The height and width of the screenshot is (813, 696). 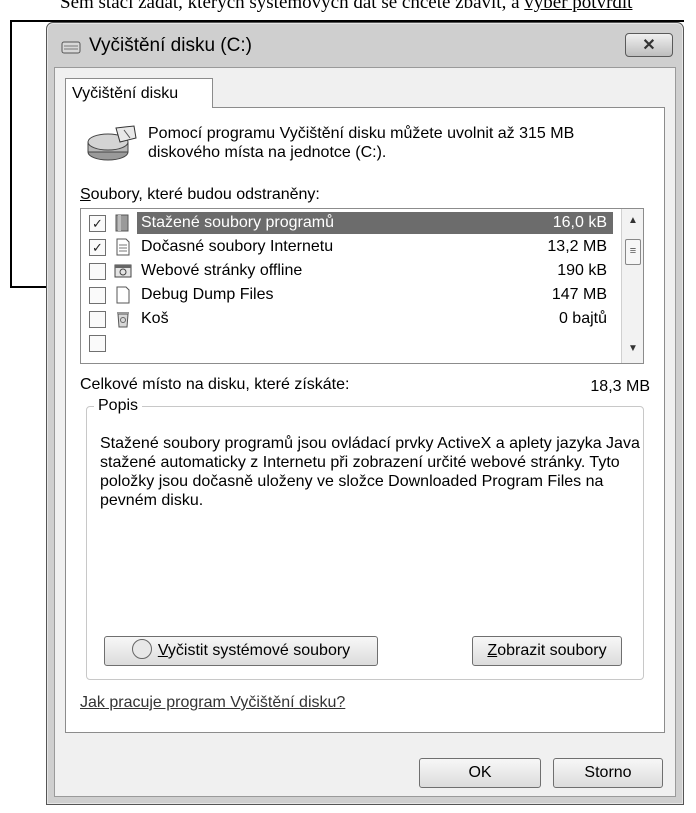 I want to click on list-item: ✓ Dočasné soubory Internetu 13,2 MB, so click(x=350, y=247).